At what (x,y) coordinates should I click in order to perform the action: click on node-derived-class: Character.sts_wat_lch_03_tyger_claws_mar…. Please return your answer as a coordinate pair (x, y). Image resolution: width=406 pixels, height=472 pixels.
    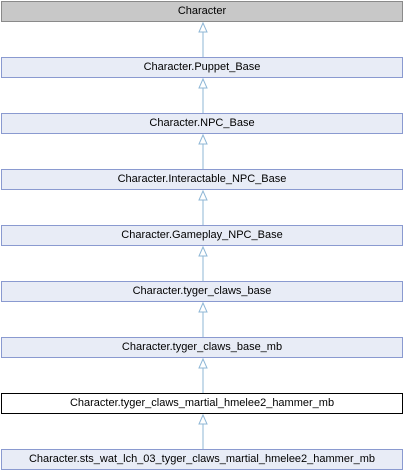
    Looking at the image, I should click on (202, 459).